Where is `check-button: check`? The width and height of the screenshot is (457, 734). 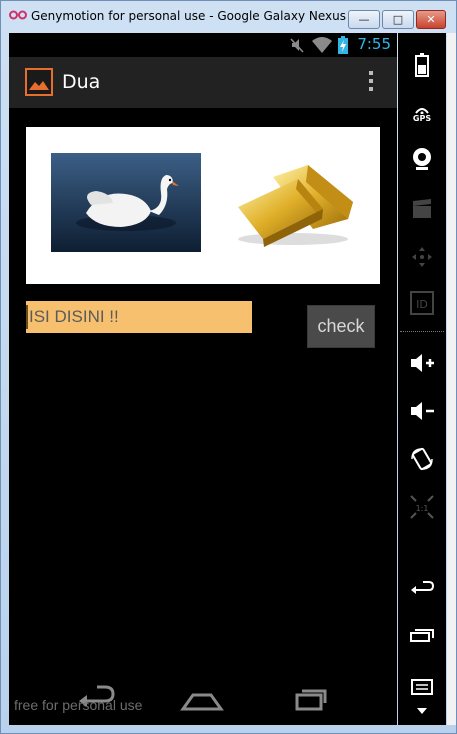
check-button: check is located at coordinates (341, 326).